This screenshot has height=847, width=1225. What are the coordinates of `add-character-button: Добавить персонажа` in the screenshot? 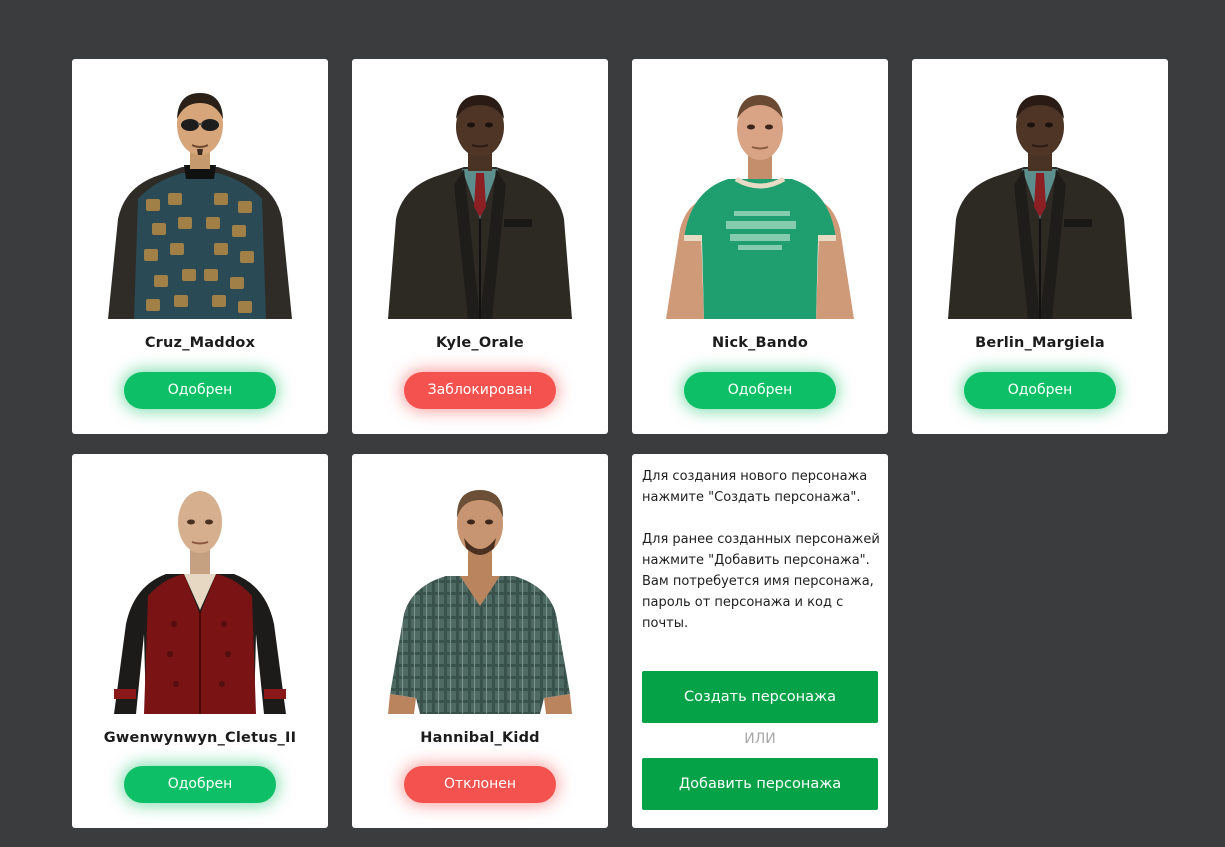 It's located at (760, 784).